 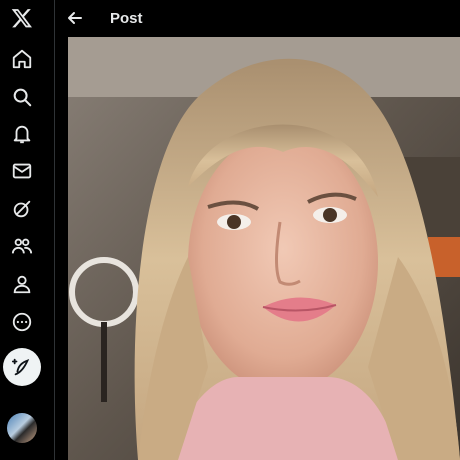 I want to click on arrow-left-icon, so click(x=75, y=18).